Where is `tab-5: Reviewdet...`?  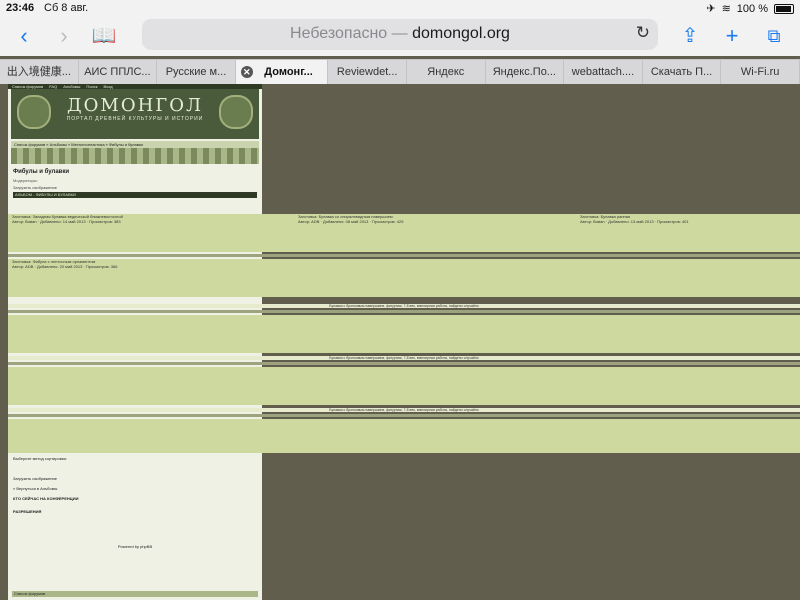 tab-5: Reviewdet... is located at coordinates (367, 72).